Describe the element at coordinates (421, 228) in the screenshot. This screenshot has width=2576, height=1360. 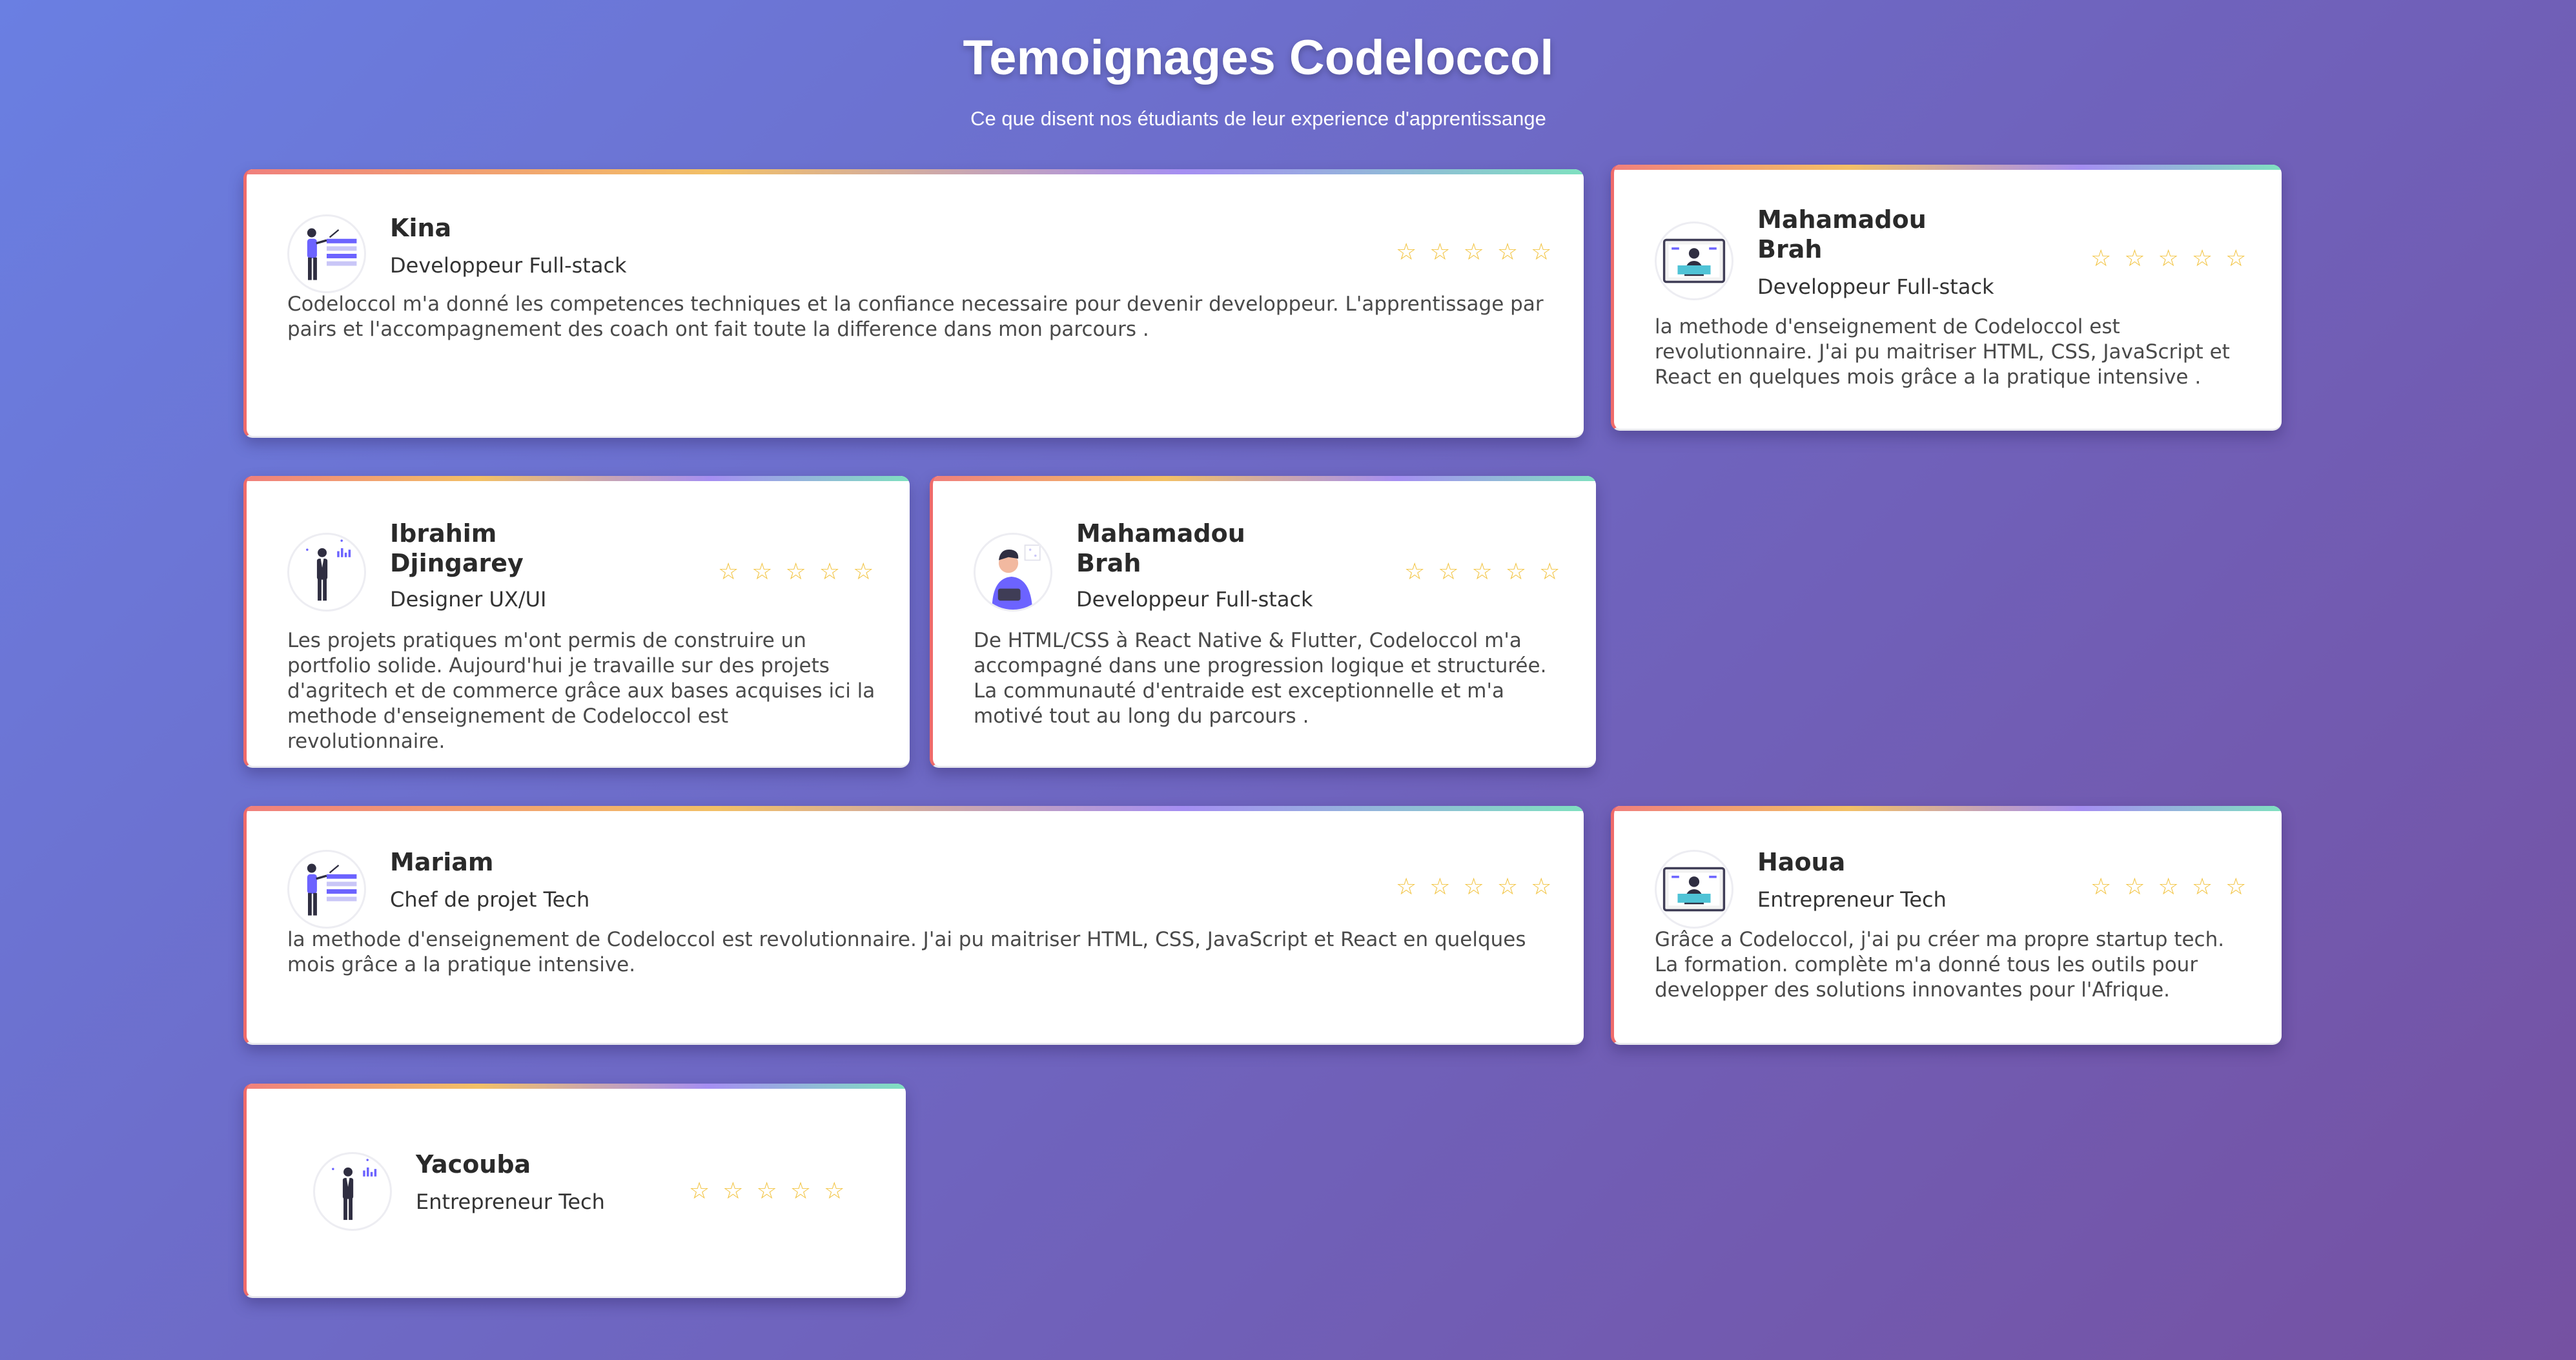
I see `testimonial-name: Kina` at that location.